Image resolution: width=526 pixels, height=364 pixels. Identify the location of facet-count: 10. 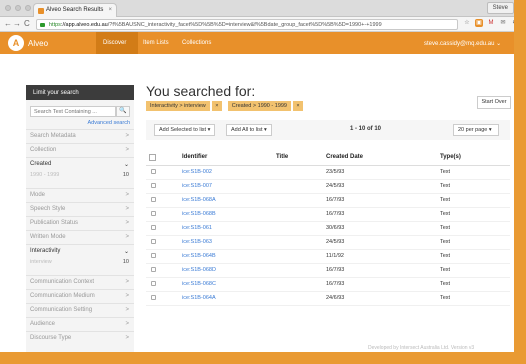
(125, 262).